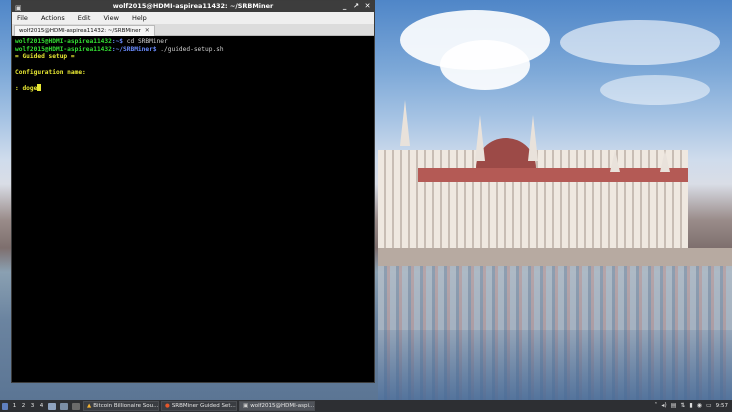 The height and width of the screenshot is (412, 732). Describe the element at coordinates (367, 6) in the screenshot. I see `close-button: ✕` at that location.